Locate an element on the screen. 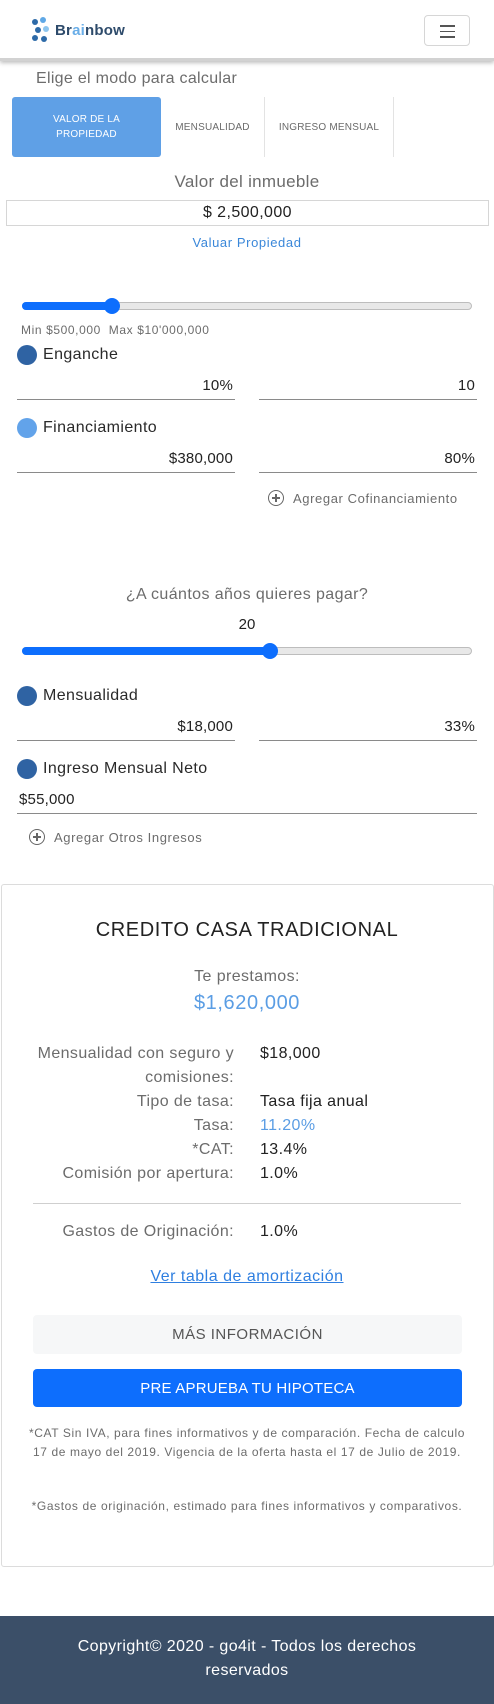 The image size is (494, 1704). detail-key-gastos: Gastos de Originación: is located at coordinates (148, 1231).